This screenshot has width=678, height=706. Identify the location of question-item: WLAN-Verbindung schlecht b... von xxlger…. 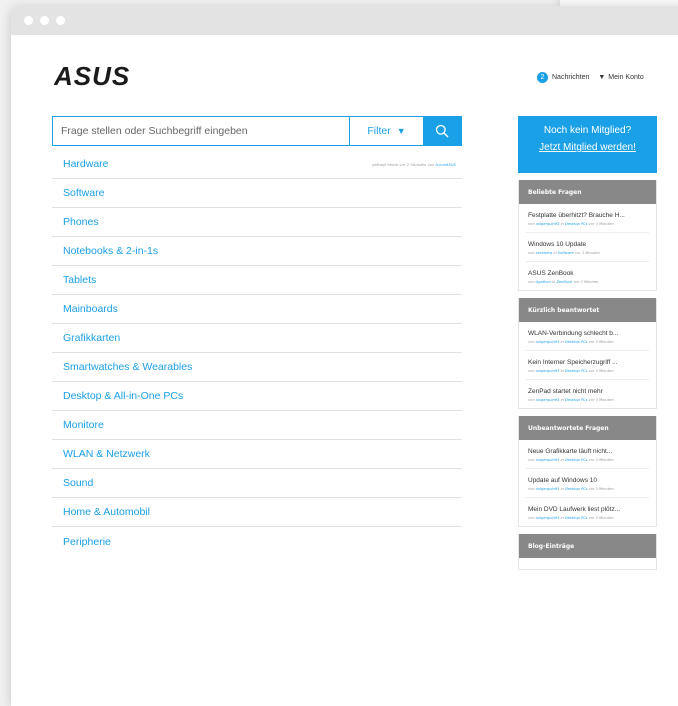
(587, 336).